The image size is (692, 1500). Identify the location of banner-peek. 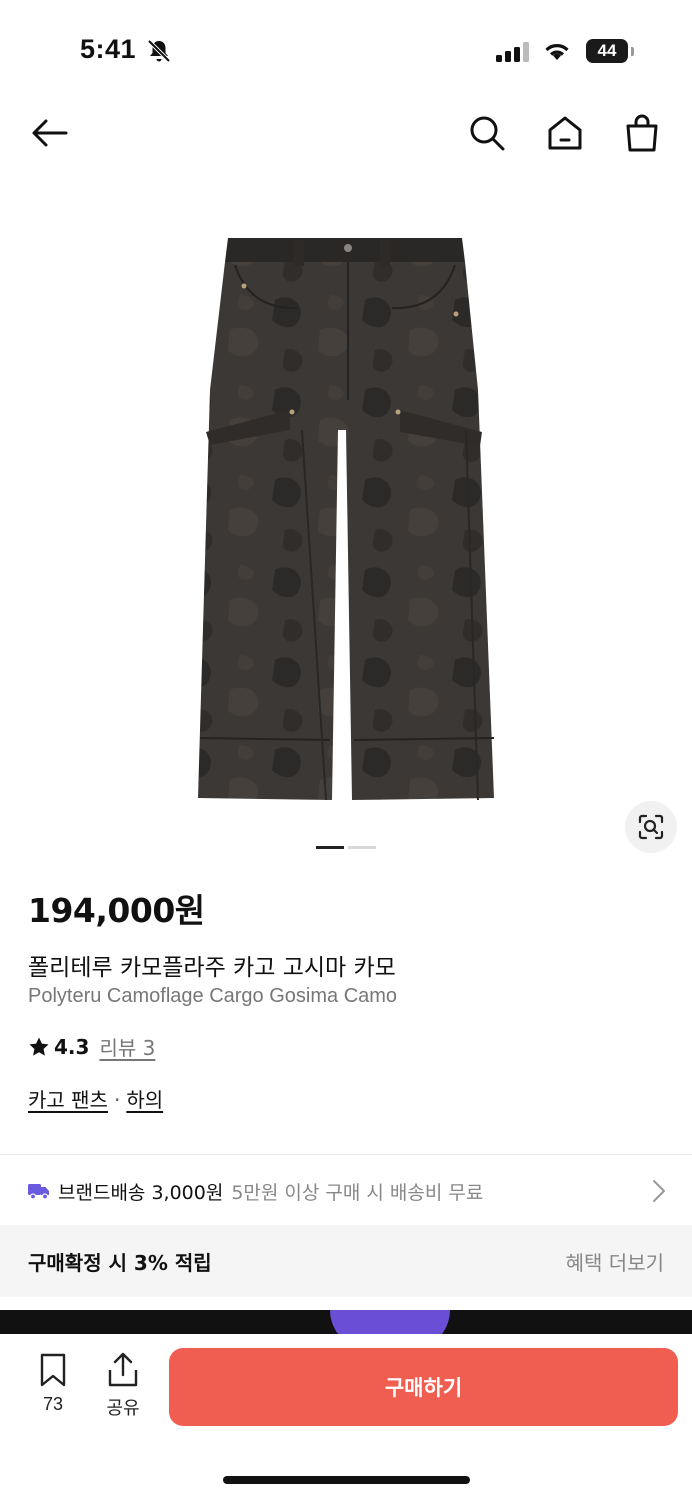
(346, 1322).